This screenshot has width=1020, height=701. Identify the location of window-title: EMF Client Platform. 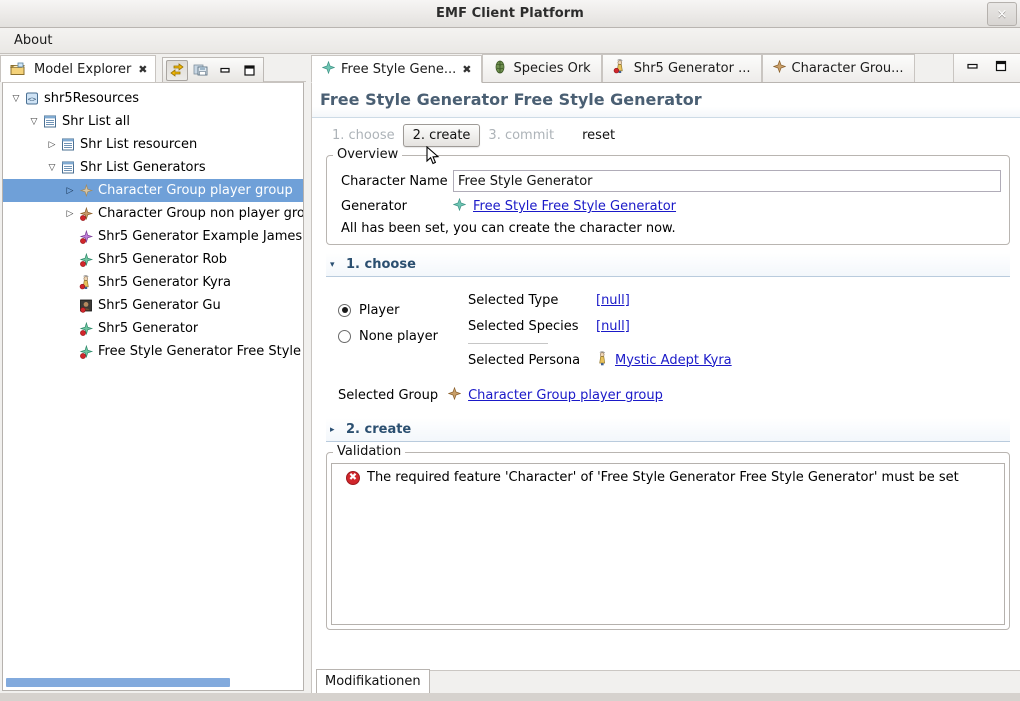
(510, 13).